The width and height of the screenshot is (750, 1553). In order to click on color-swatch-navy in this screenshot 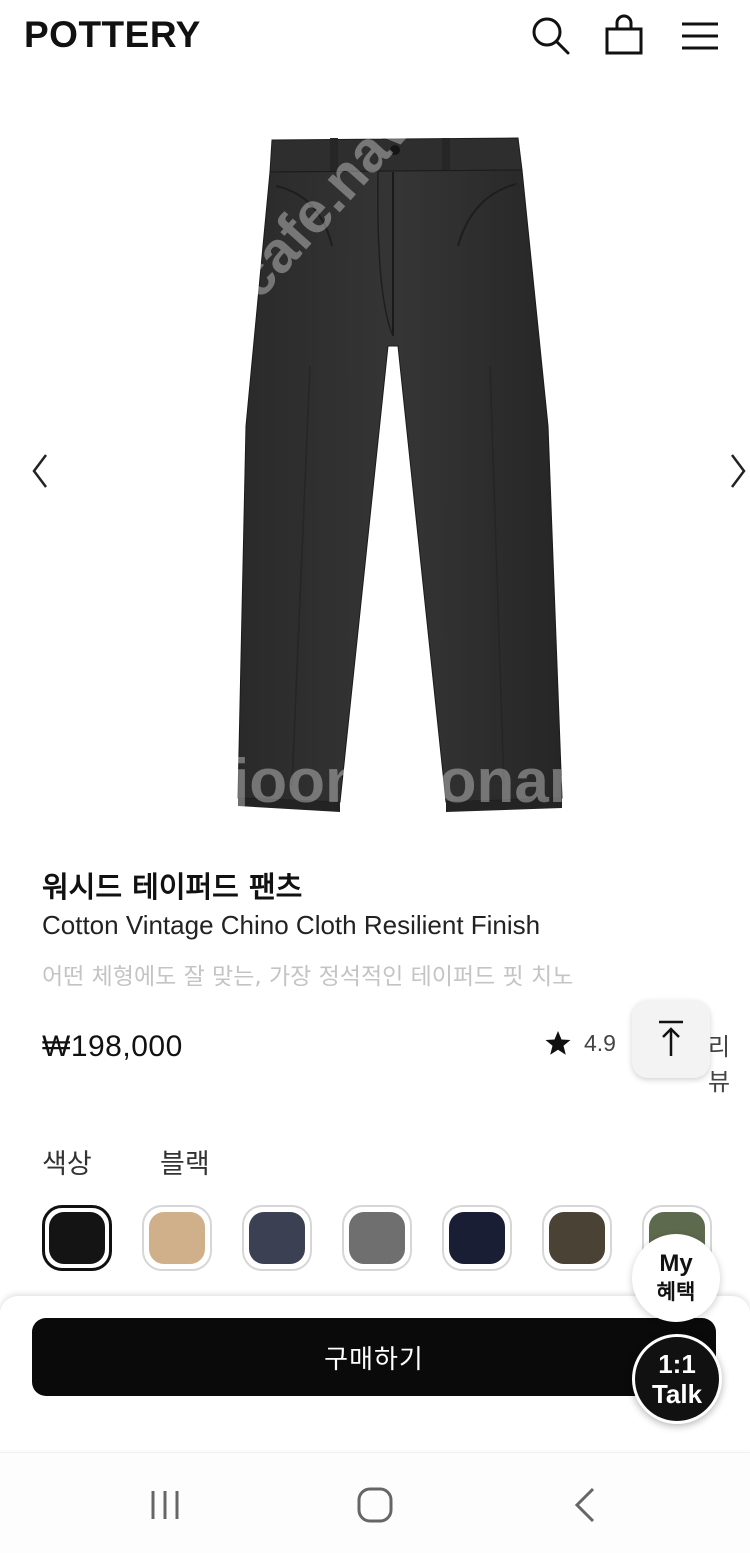, I will do `click(477, 1238)`.